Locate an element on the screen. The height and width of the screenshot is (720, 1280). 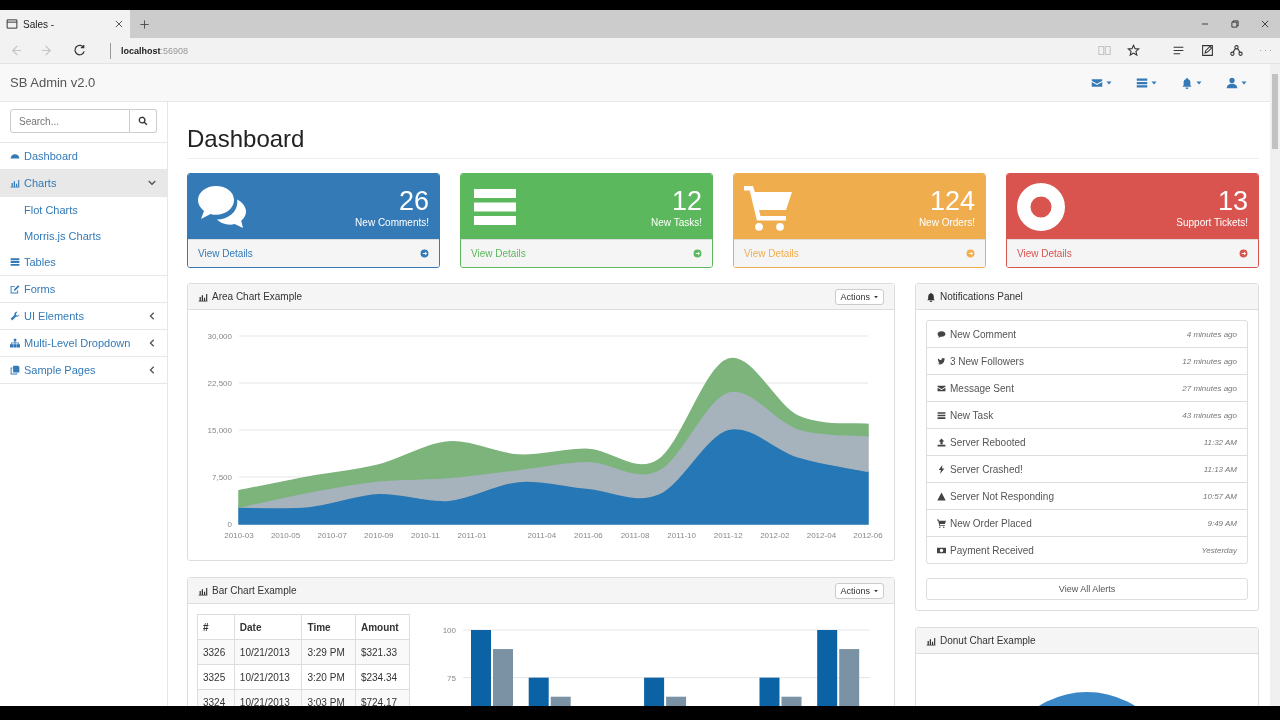
notification-item: Server Crashed! 11:13 AM is located at coordinates (1087, 469).